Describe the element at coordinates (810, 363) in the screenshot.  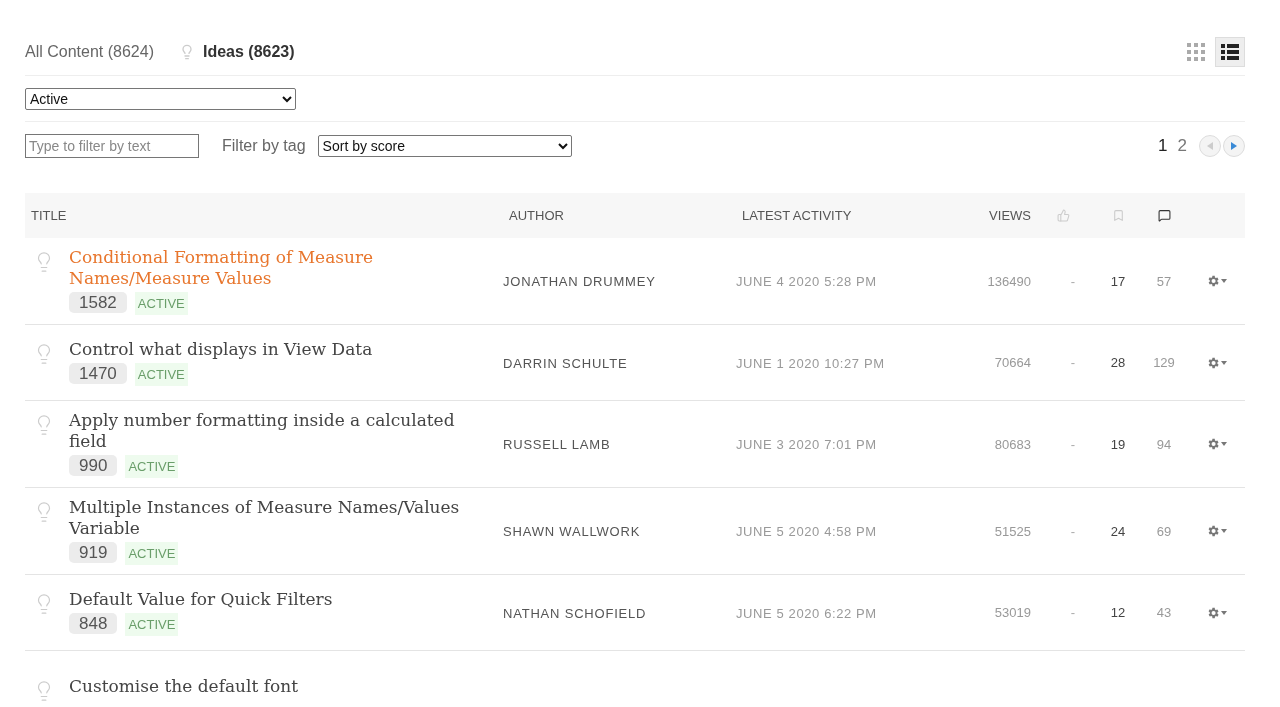
I see `activity-date: JUNE 1 2020 10:27 PM` at that location.